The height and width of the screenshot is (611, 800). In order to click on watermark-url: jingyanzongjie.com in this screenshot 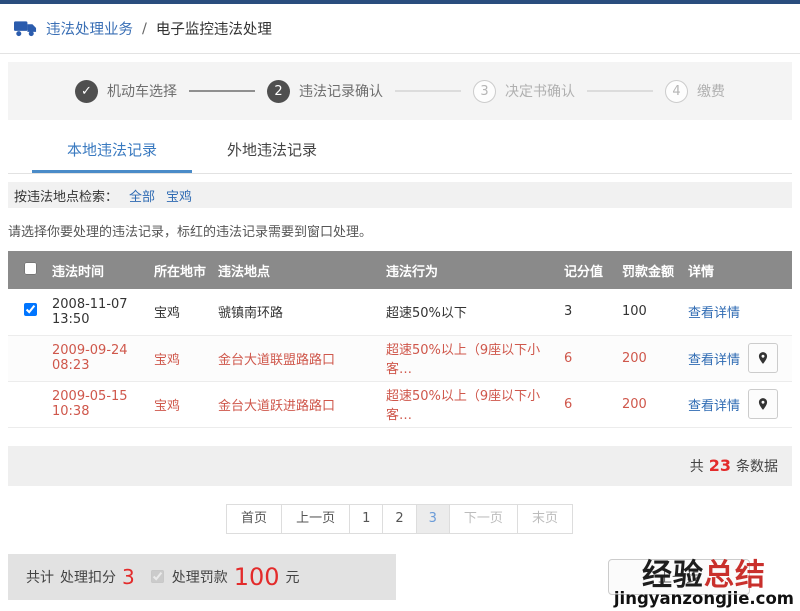, I will do `click(703, 599)`.